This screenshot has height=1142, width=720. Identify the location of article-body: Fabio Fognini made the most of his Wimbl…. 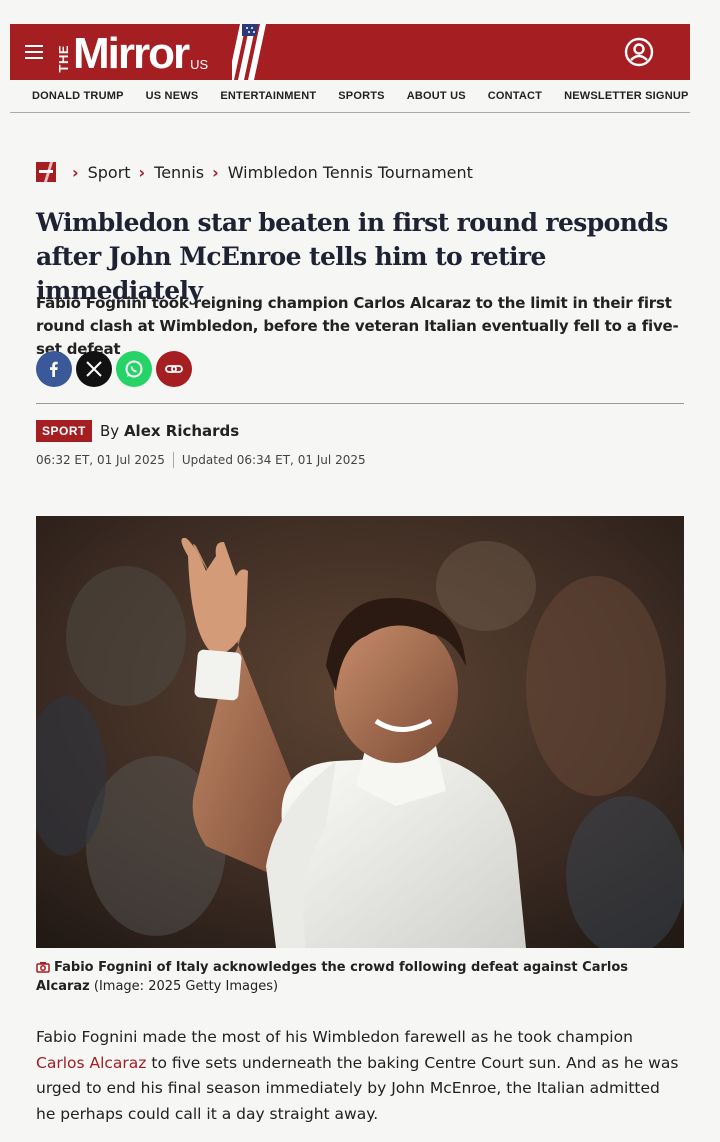
(360, 1076).